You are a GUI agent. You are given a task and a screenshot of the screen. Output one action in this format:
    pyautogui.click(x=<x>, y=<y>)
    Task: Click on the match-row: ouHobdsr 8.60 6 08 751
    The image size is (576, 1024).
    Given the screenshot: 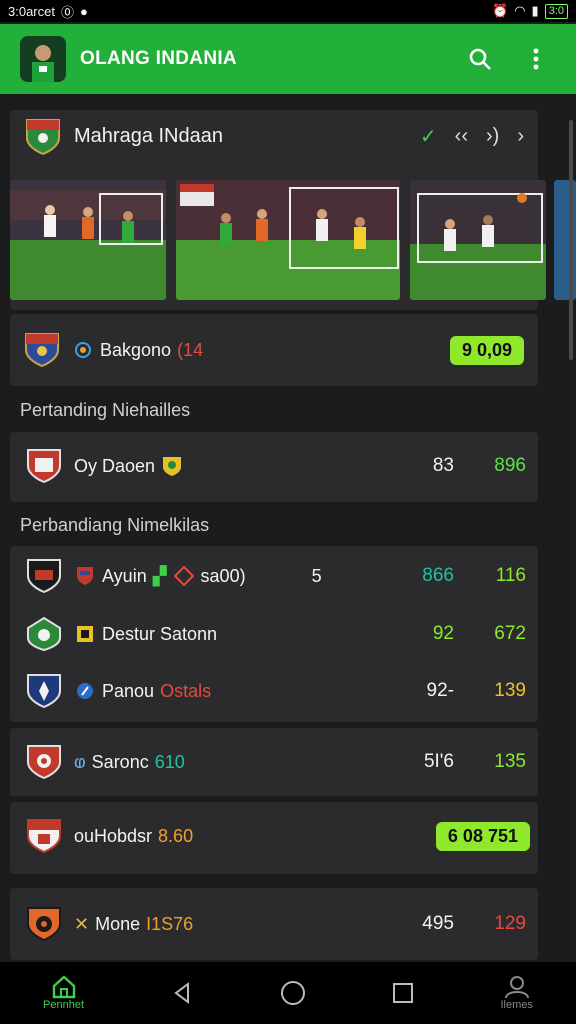 What is the action you would take?
    pyautogui.click(x=278, y=836)
    